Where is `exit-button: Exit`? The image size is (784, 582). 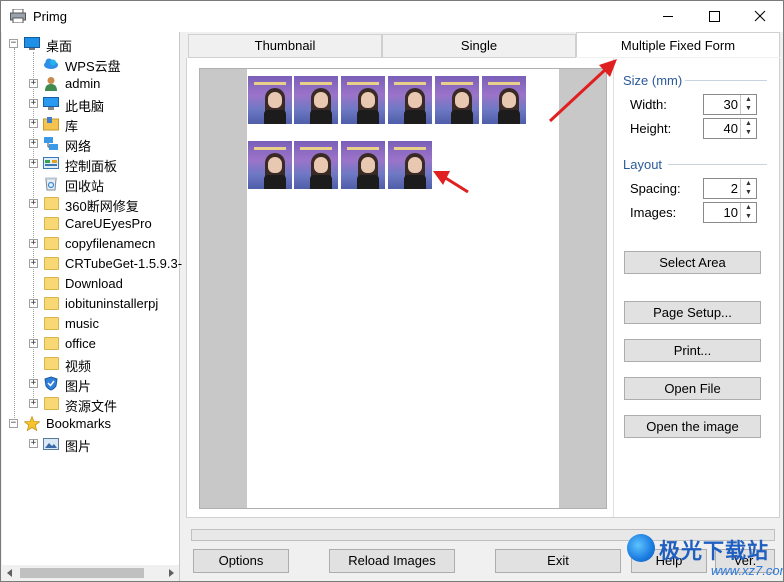 exit-button: Exit is located at coordinates (558, 561).